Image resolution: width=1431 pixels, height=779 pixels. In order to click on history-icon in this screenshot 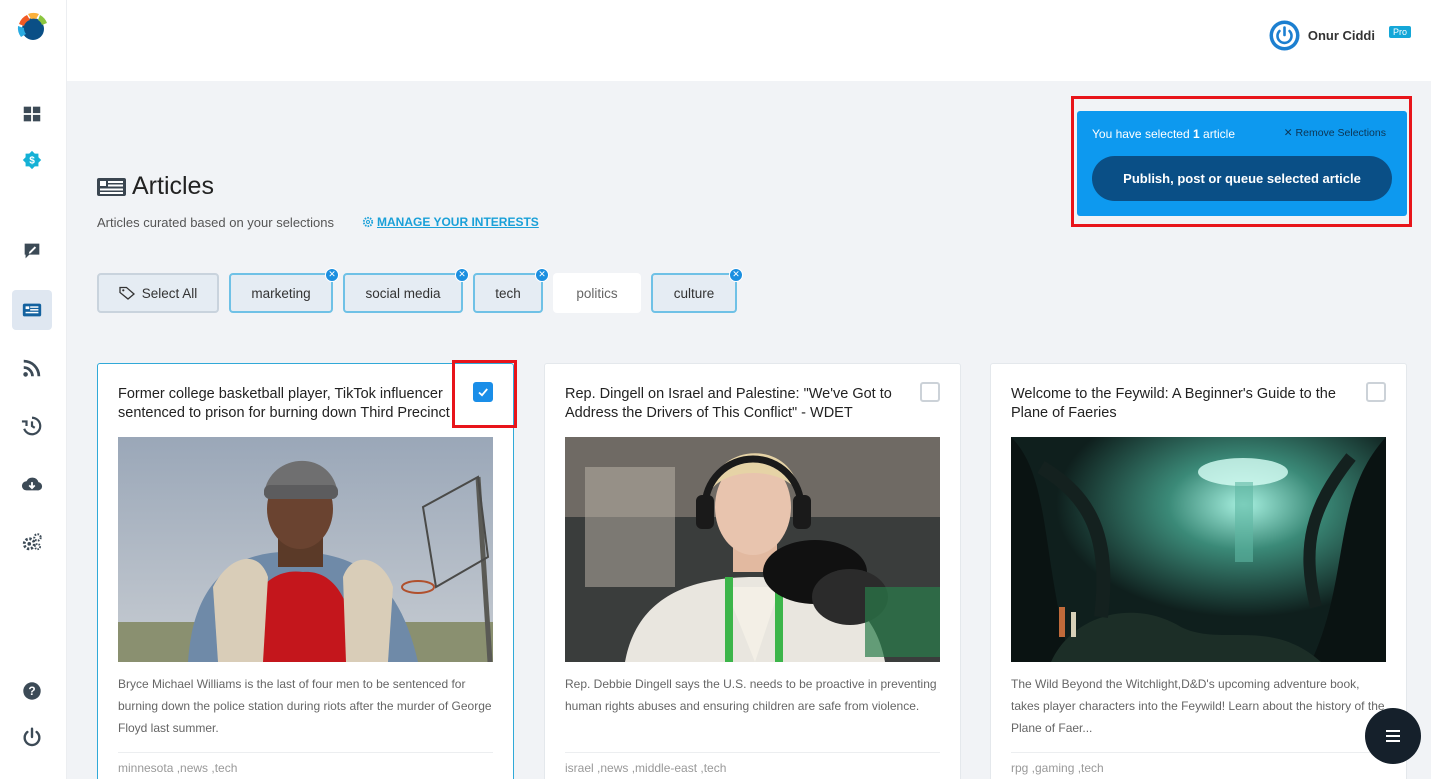, I will do `click(31, 426)`.